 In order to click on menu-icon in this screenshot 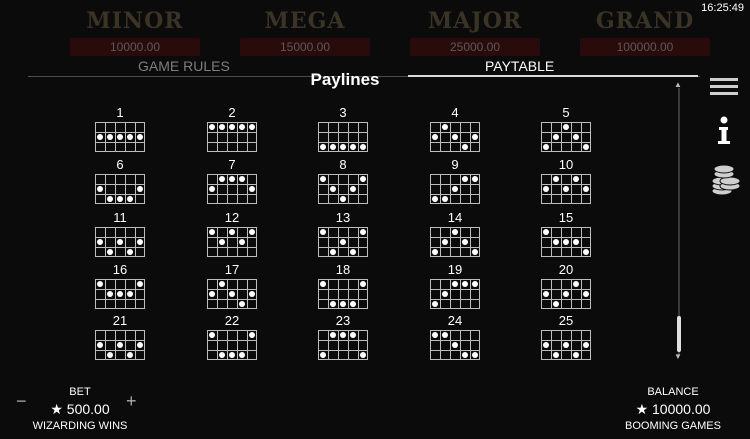, I will do `click(725, 87)`.